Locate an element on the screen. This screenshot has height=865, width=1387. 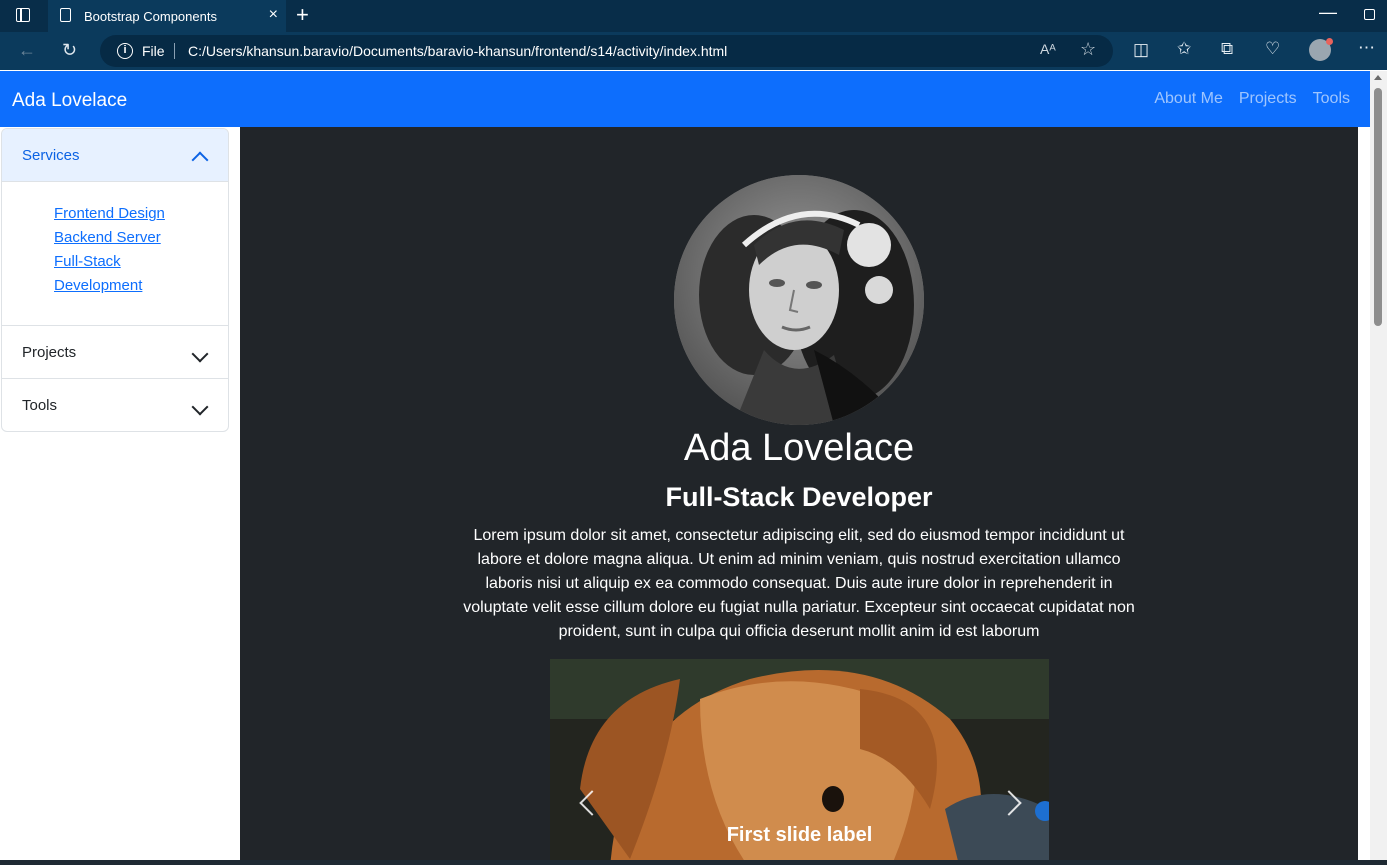
browser-essentials-icon: ♡ is located at coordinates (1272, 49).